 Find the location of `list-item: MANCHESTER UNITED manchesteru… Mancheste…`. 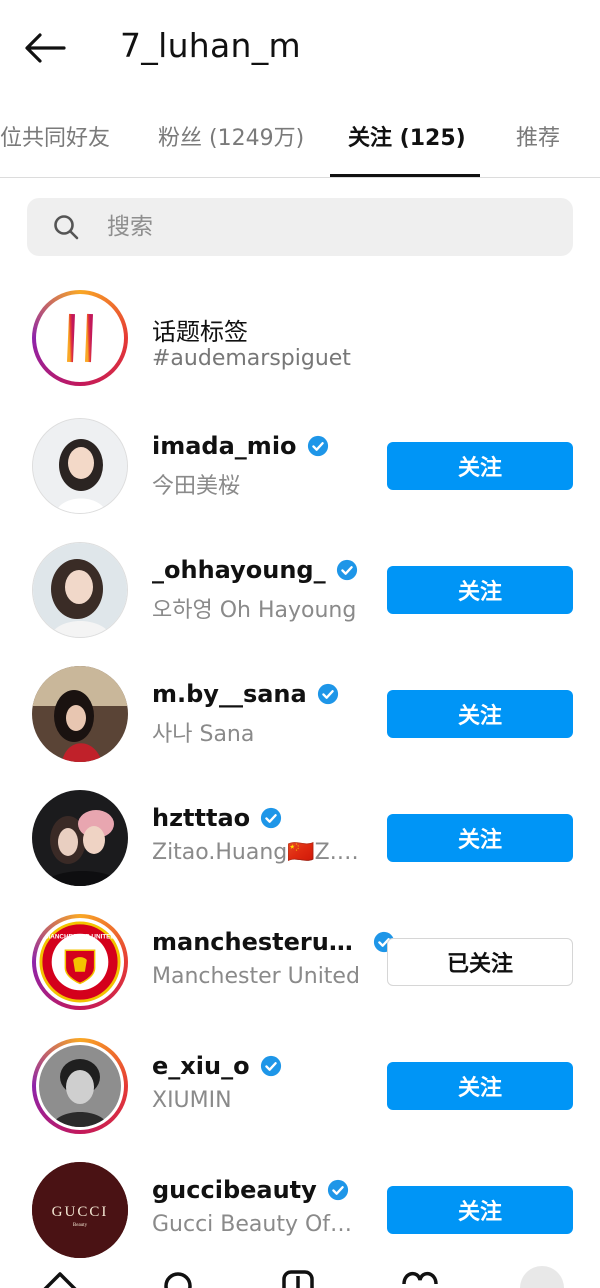

list-item: MANCHESTER UNITED manchesteru… Mancheste… is located at coordinates (300, 969).